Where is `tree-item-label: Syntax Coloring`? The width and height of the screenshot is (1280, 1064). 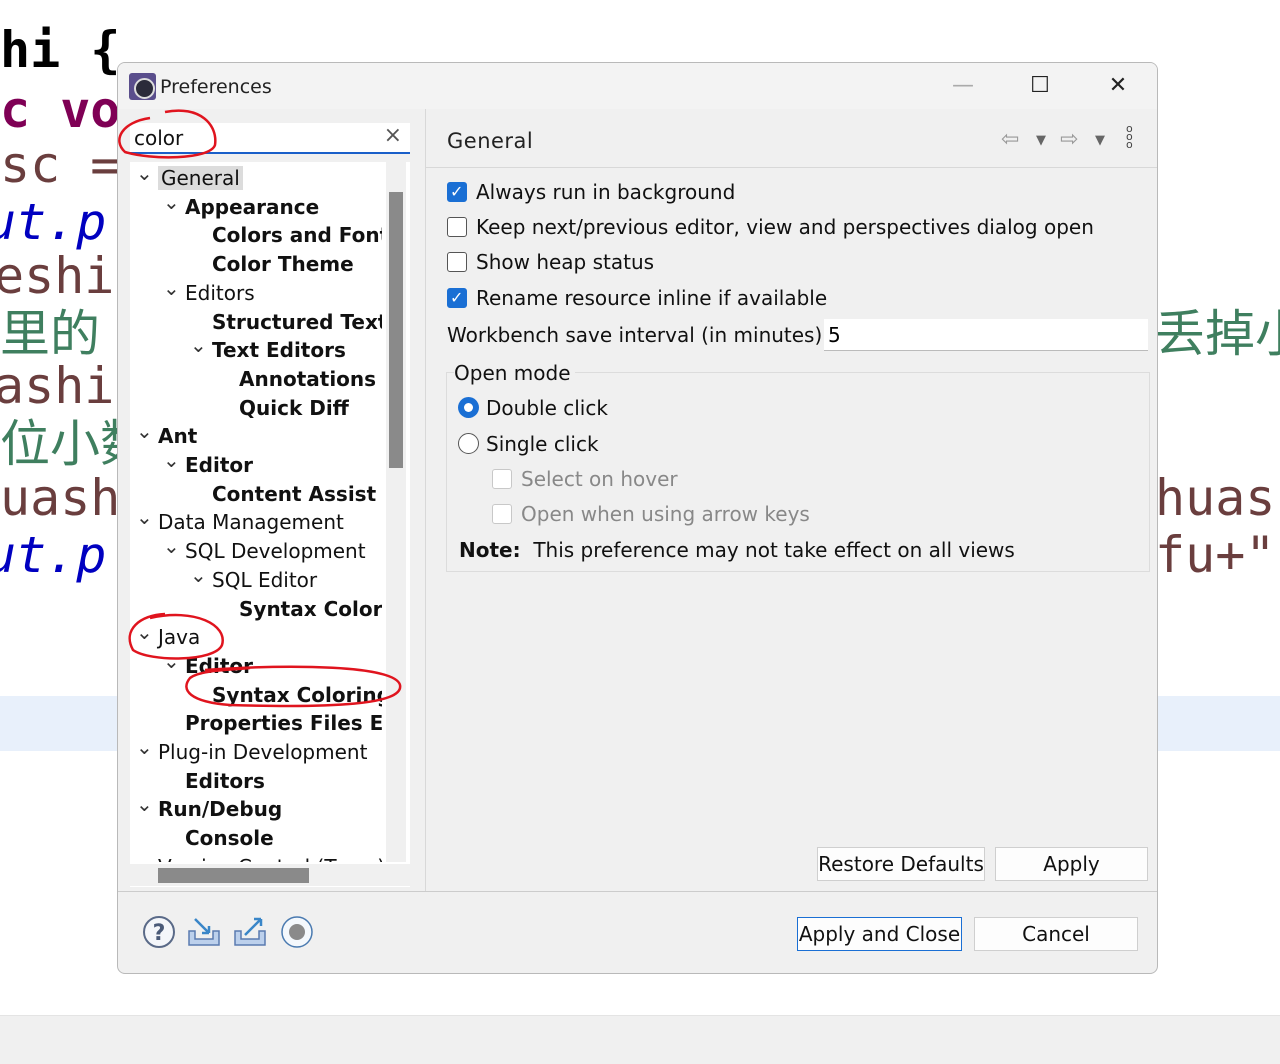 tree-item-label: Syntax Coloring is located at coordinates (297, 694).